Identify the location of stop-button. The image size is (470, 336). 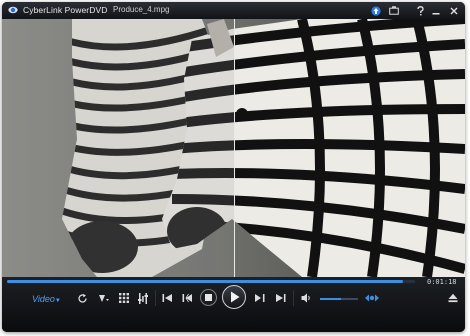
(208, 297).